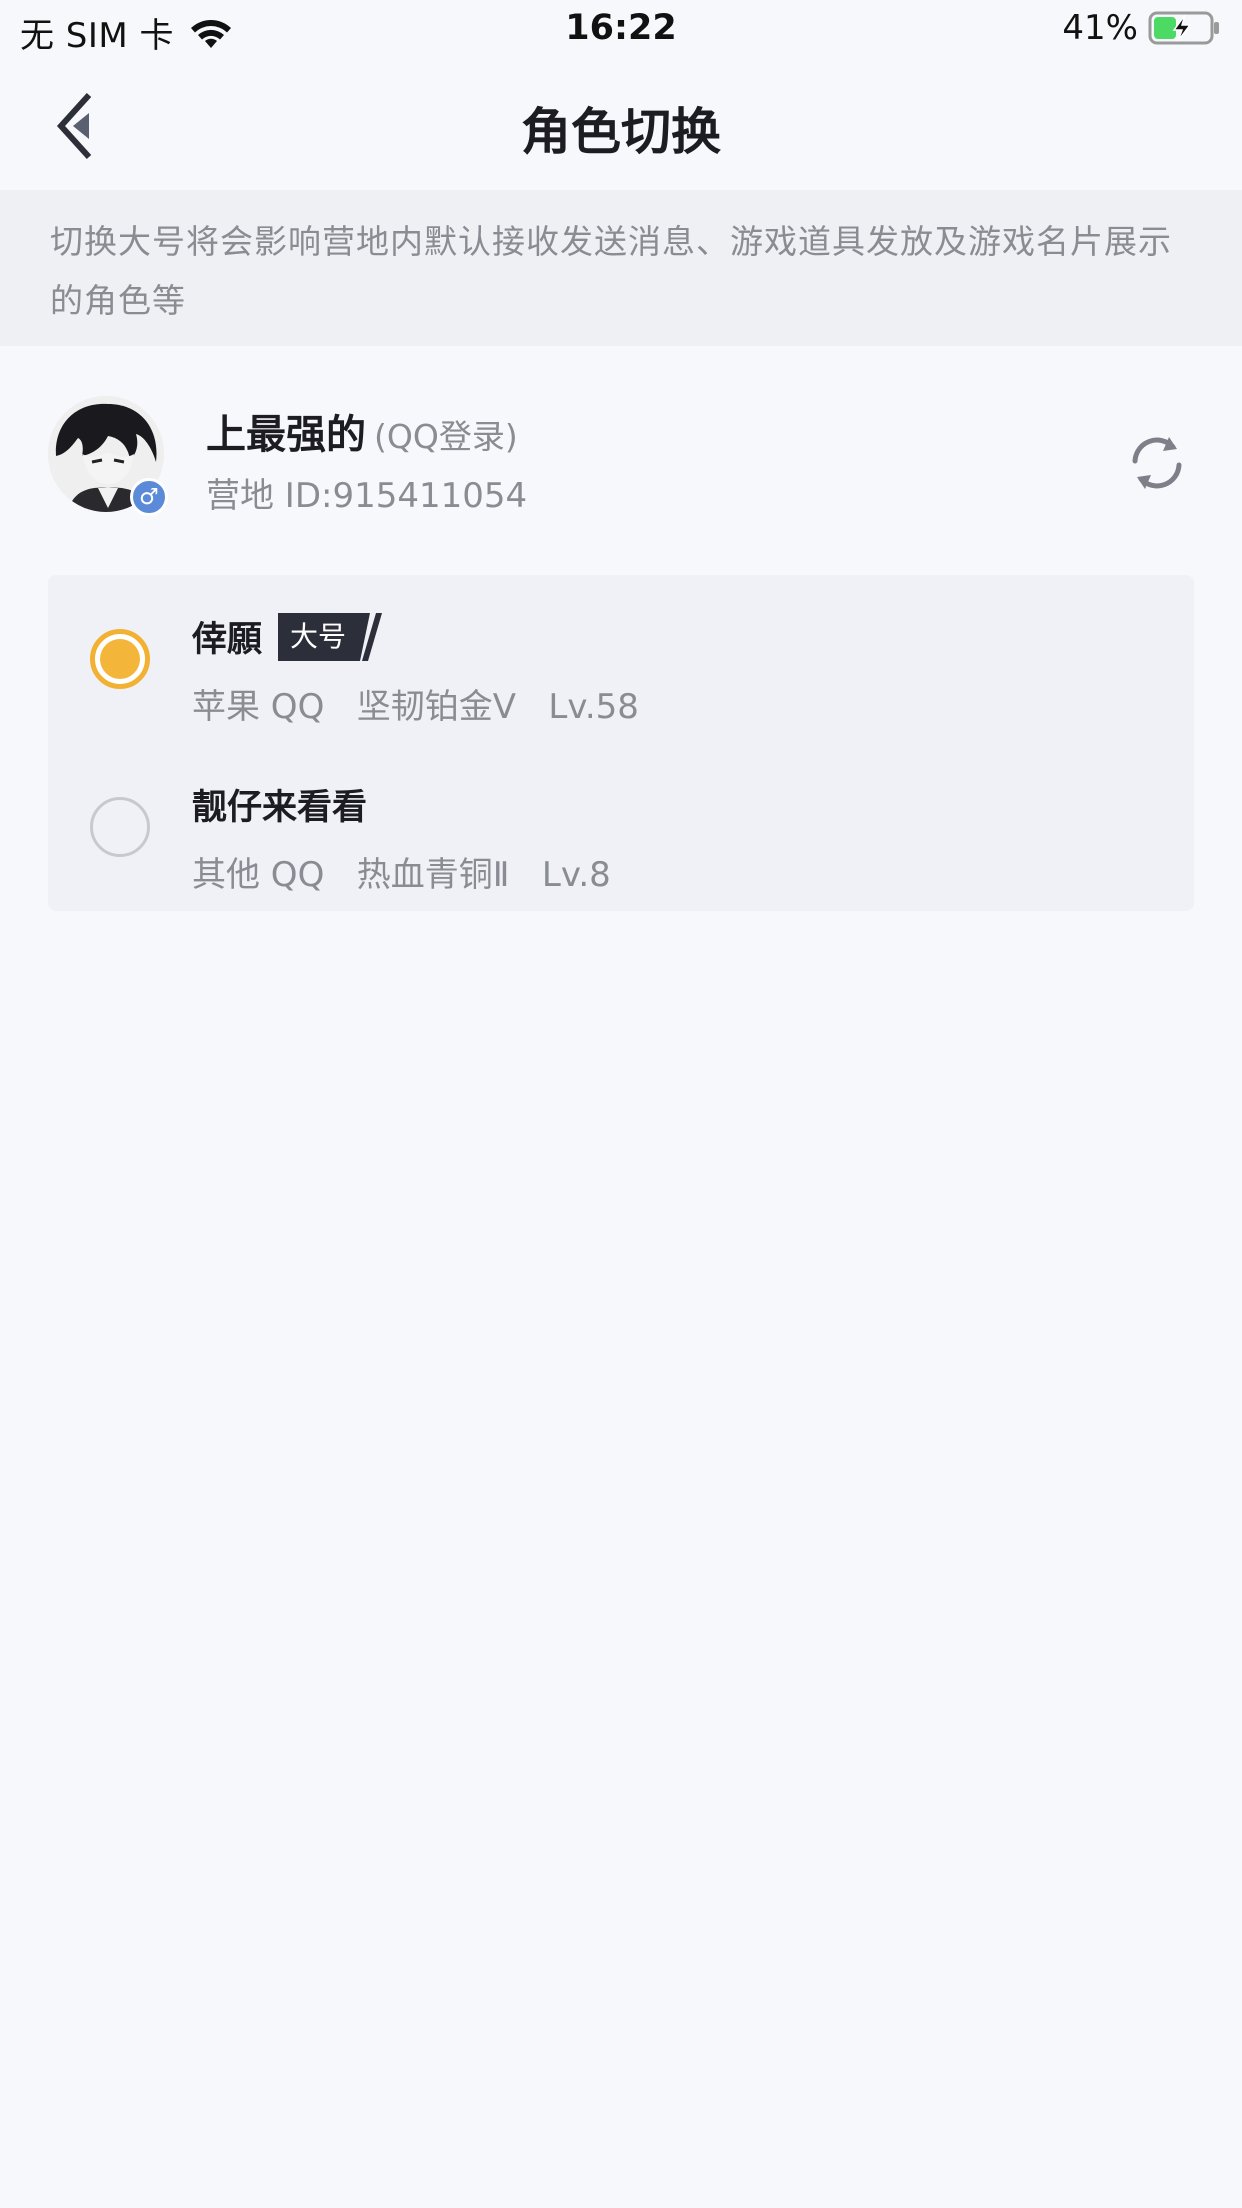 Image resolution: width=1242 pixels, height=2208 pixels. I want to click on role-name: 靓仔来看看, so click(280, 808).